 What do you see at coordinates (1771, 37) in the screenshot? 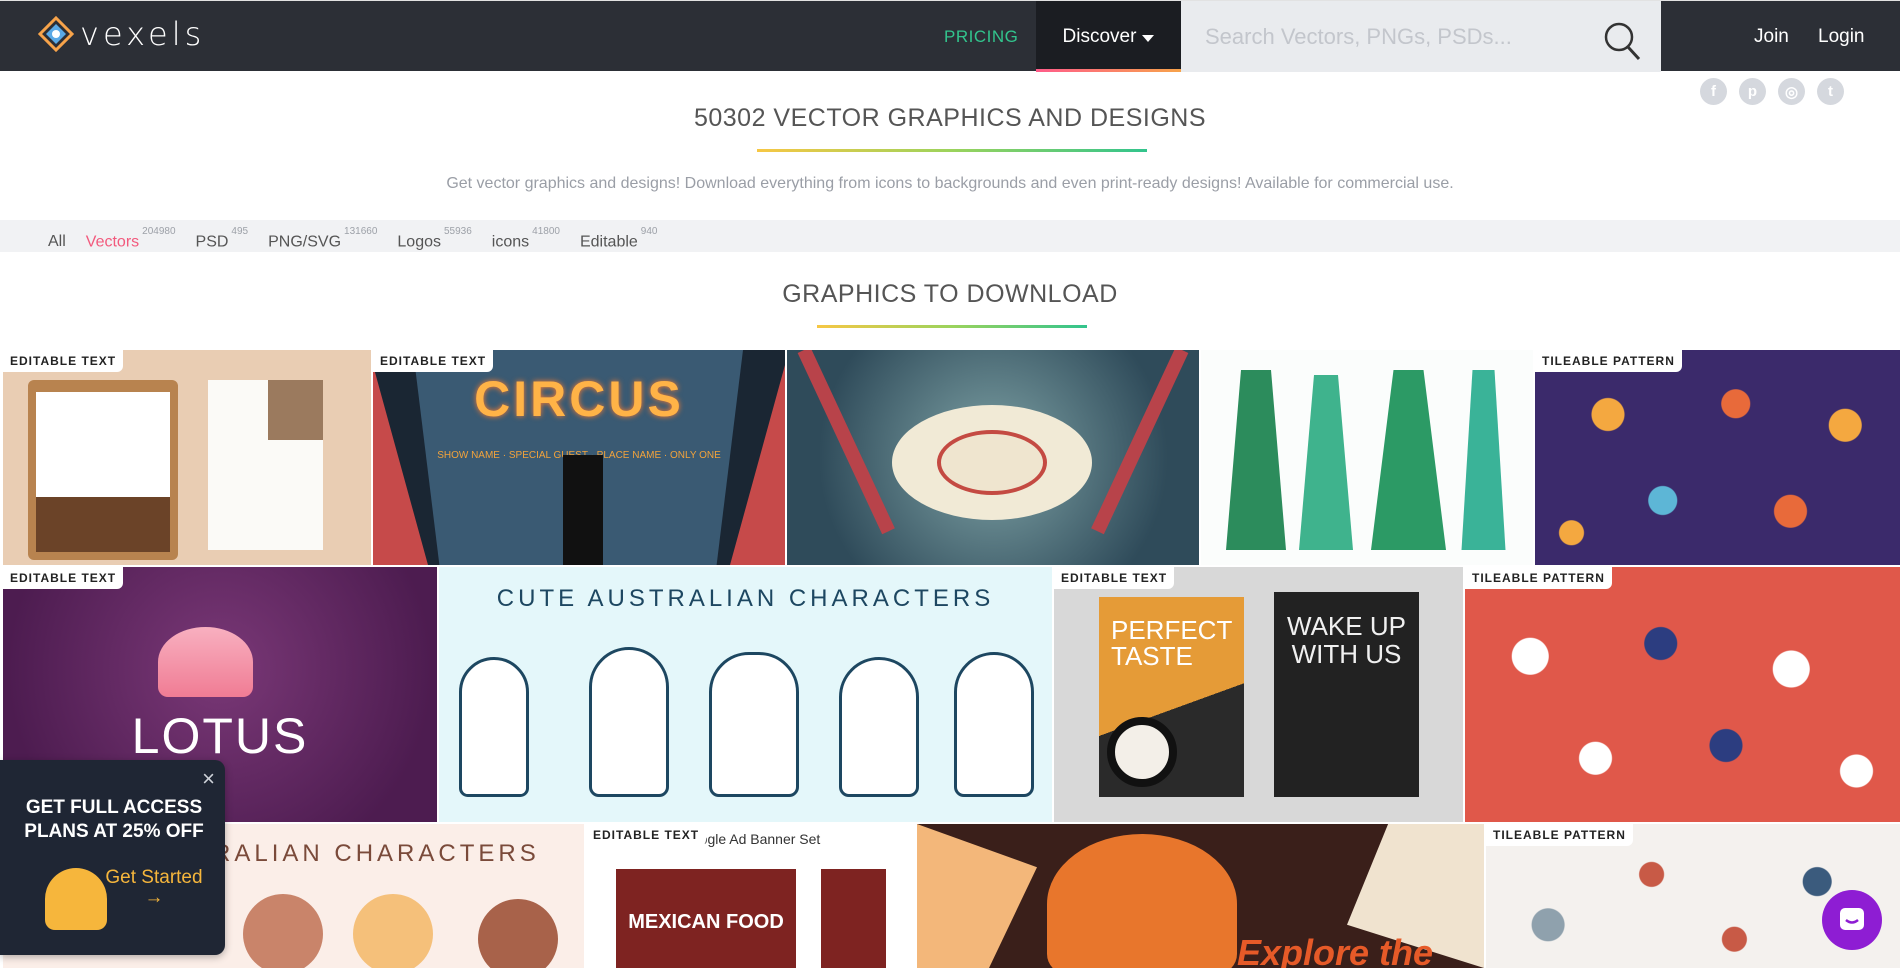
I see `join-link: Join` at bounding box center [1771, 37].